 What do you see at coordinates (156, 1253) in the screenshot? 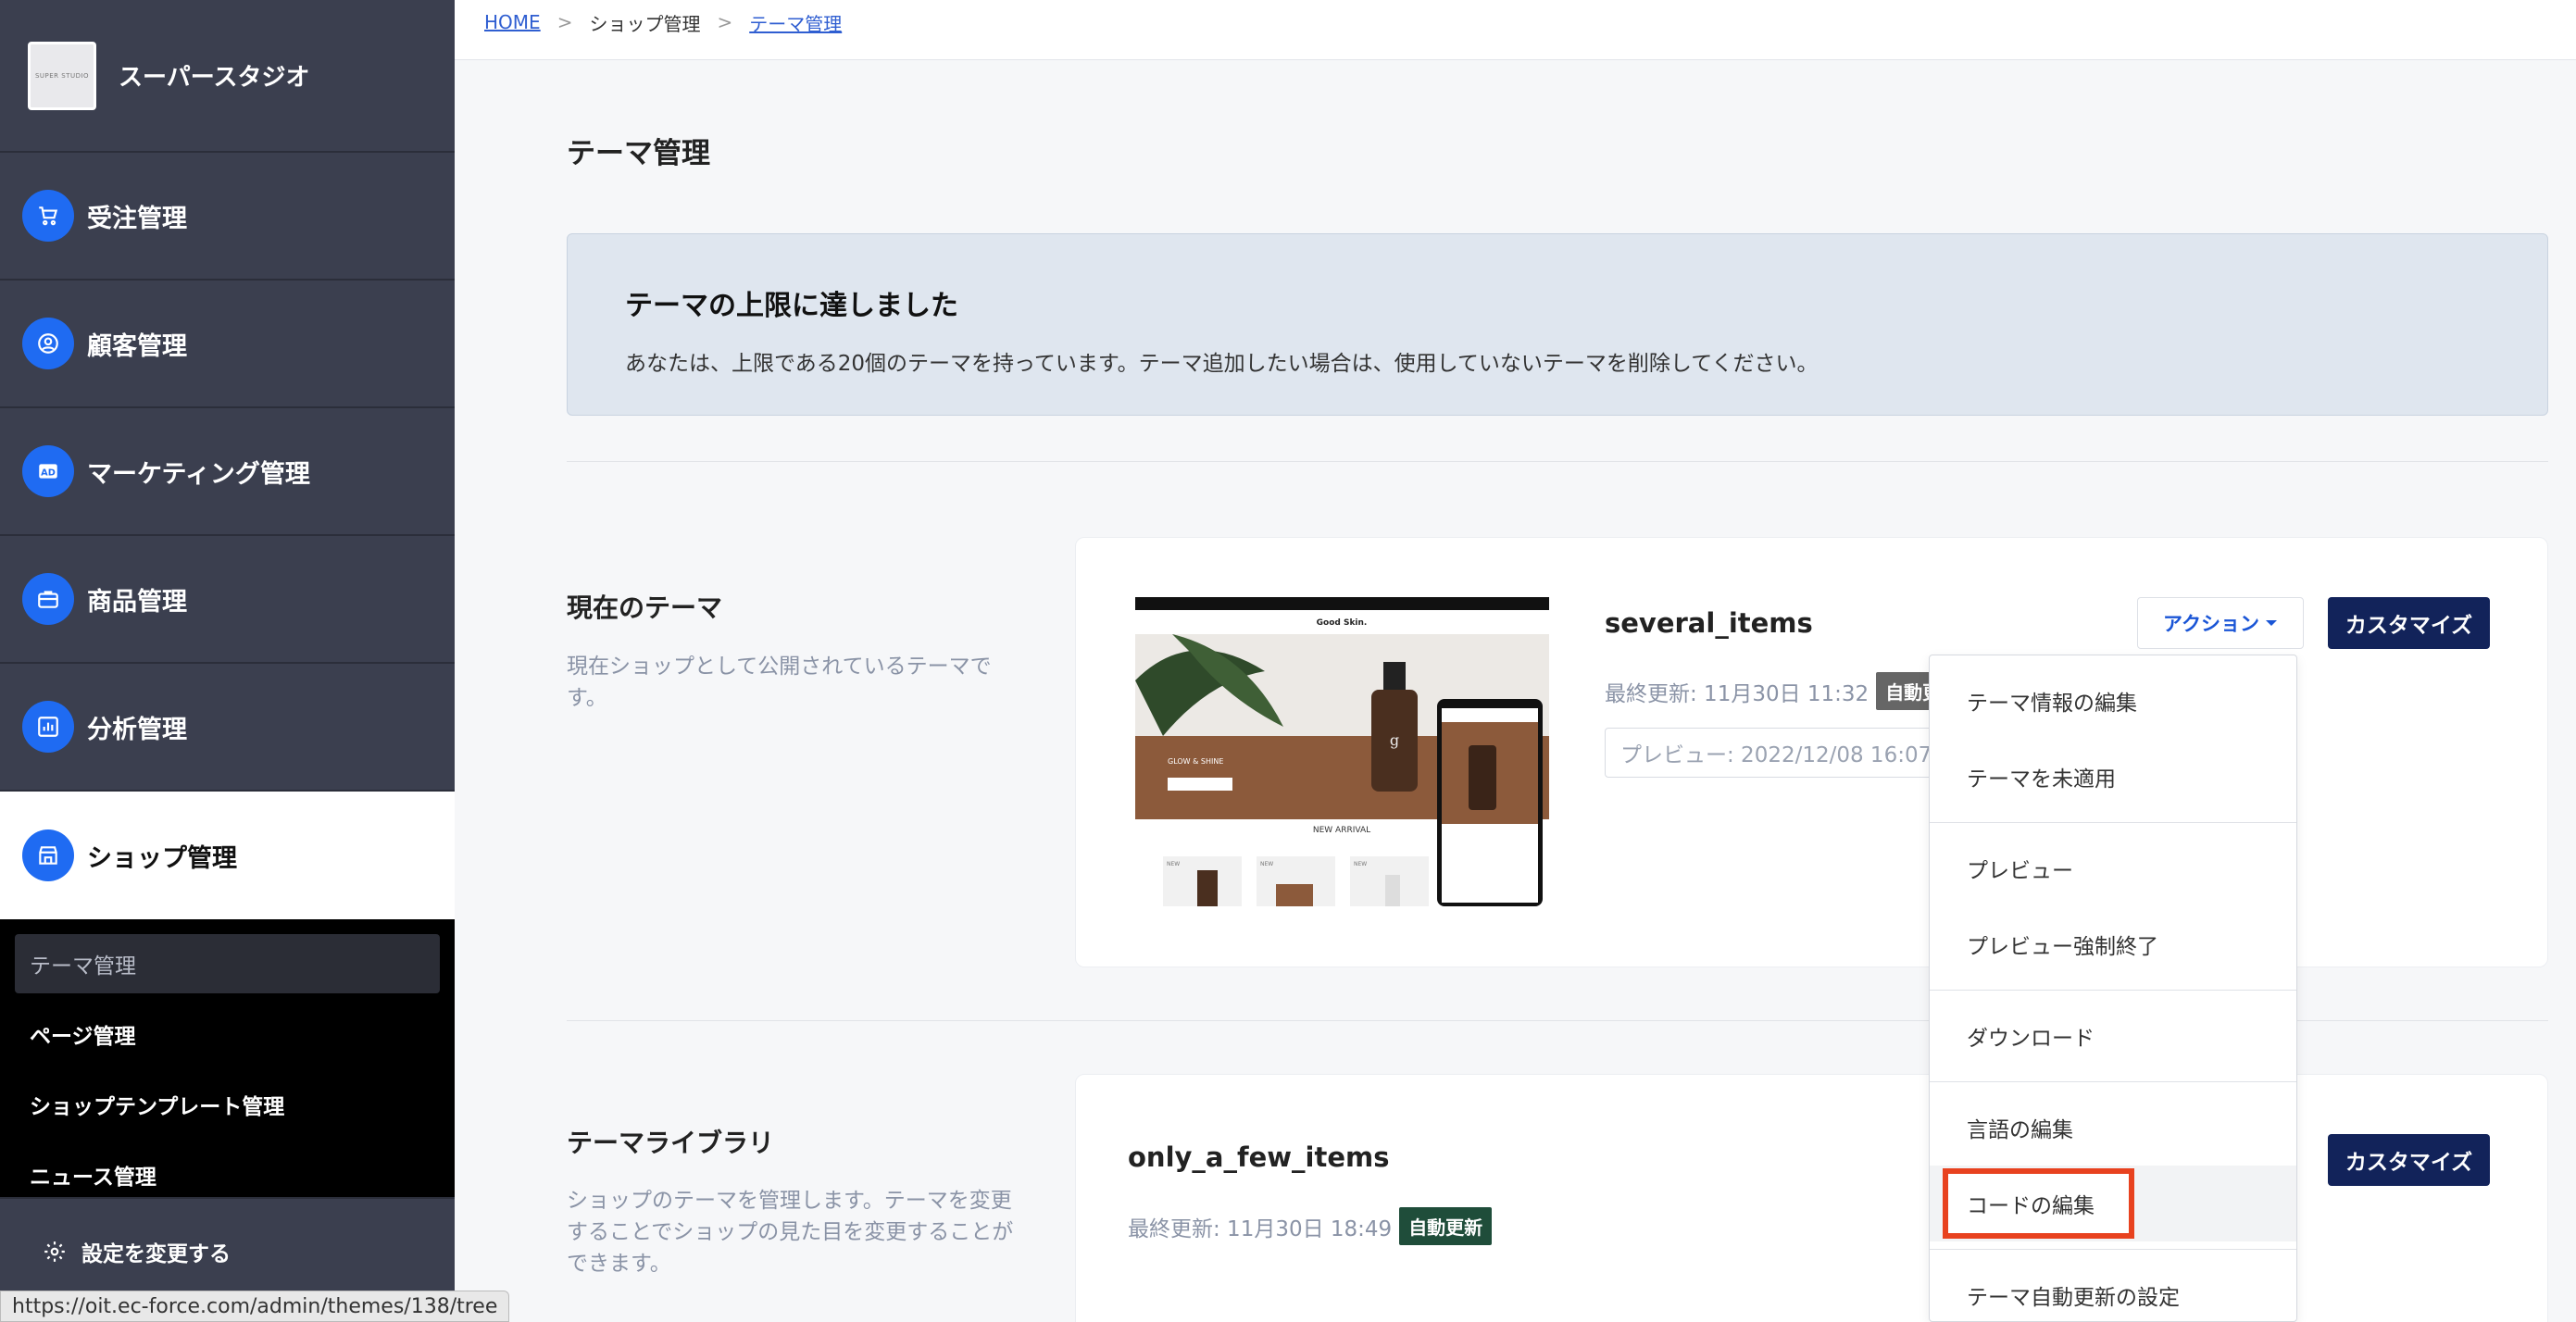
I see `settings-label: 設定を変更する` at bounding box center [156, 1253].